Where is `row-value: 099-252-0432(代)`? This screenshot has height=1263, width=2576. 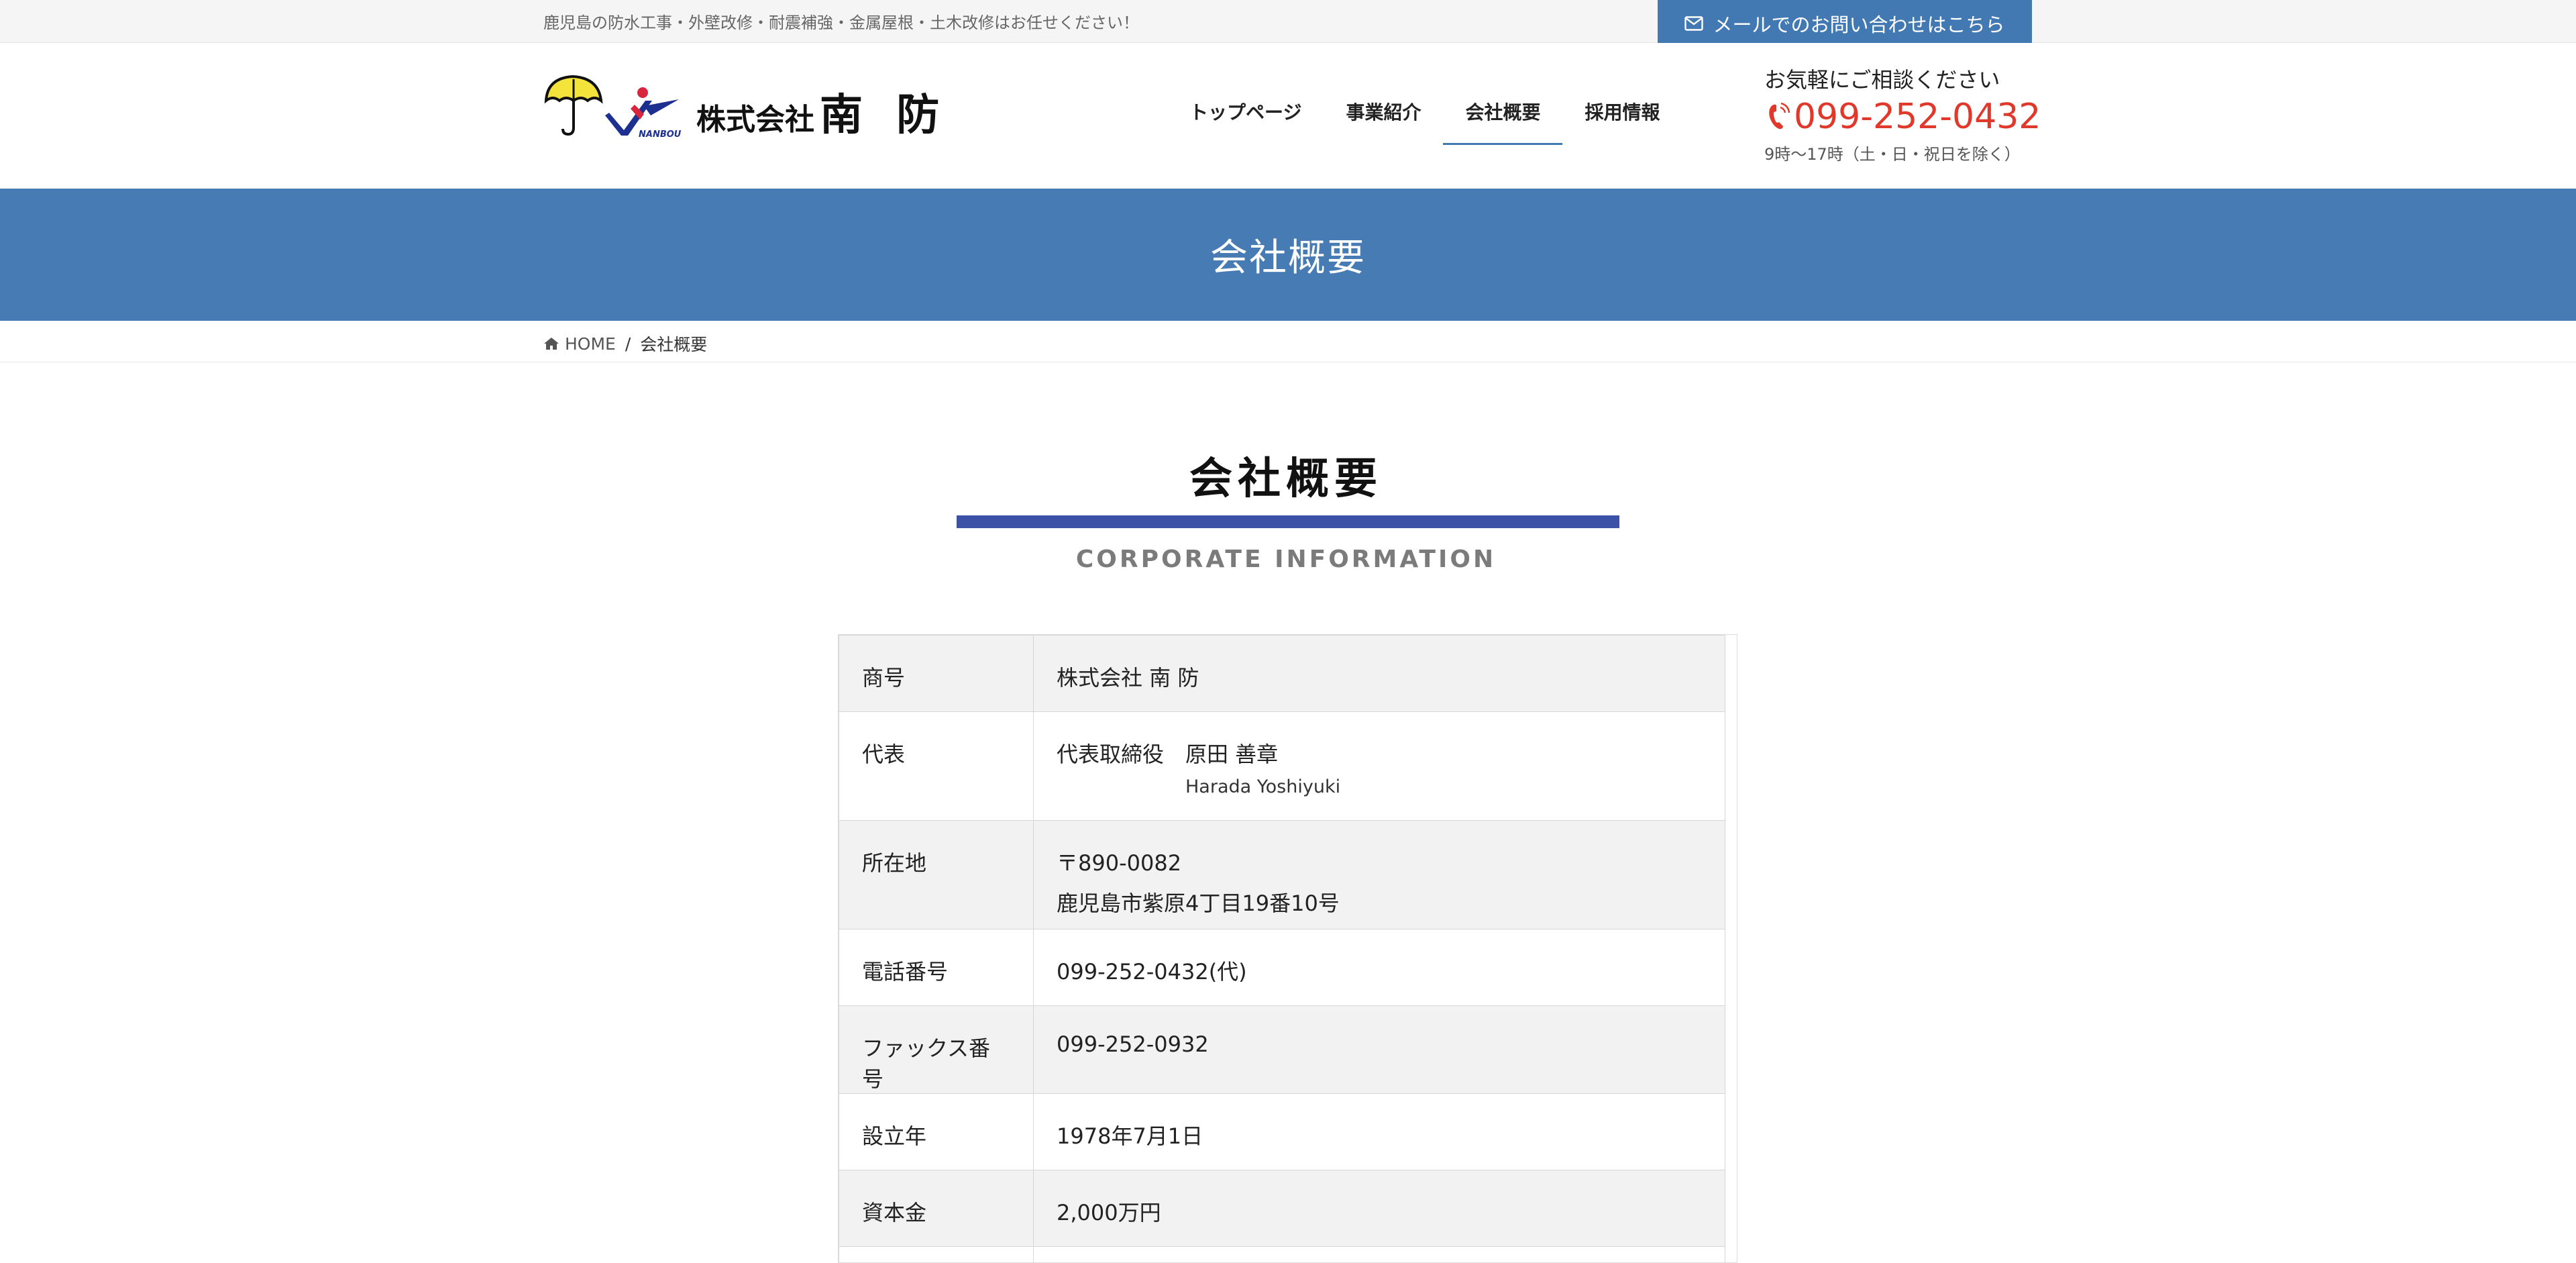
row-value: 099-252-0432(代) is located at coordinates (1379, 967).